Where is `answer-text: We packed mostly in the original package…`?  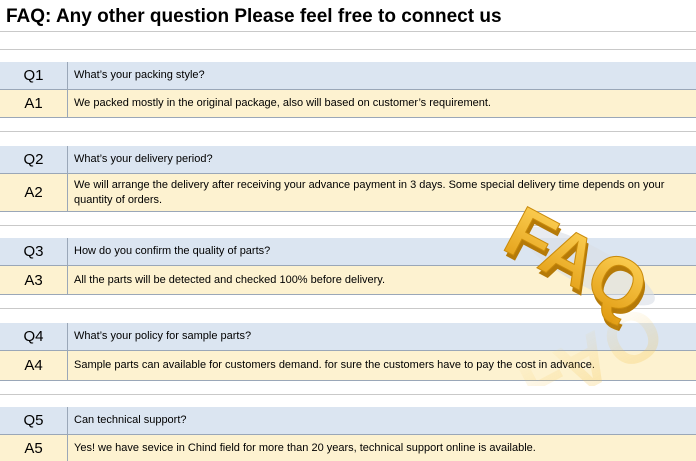 answer-text: We packed mostly in the original package… is located at coordinates (282, 103).